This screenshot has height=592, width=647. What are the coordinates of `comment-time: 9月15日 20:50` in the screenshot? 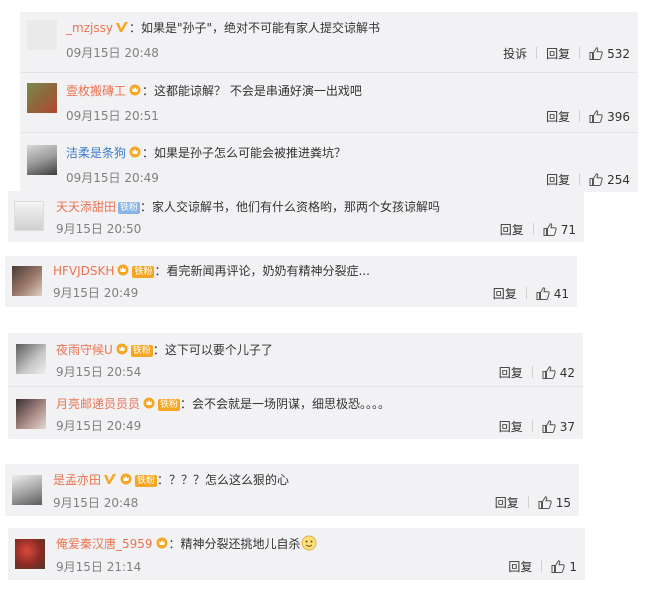 It's located at (99, 229).